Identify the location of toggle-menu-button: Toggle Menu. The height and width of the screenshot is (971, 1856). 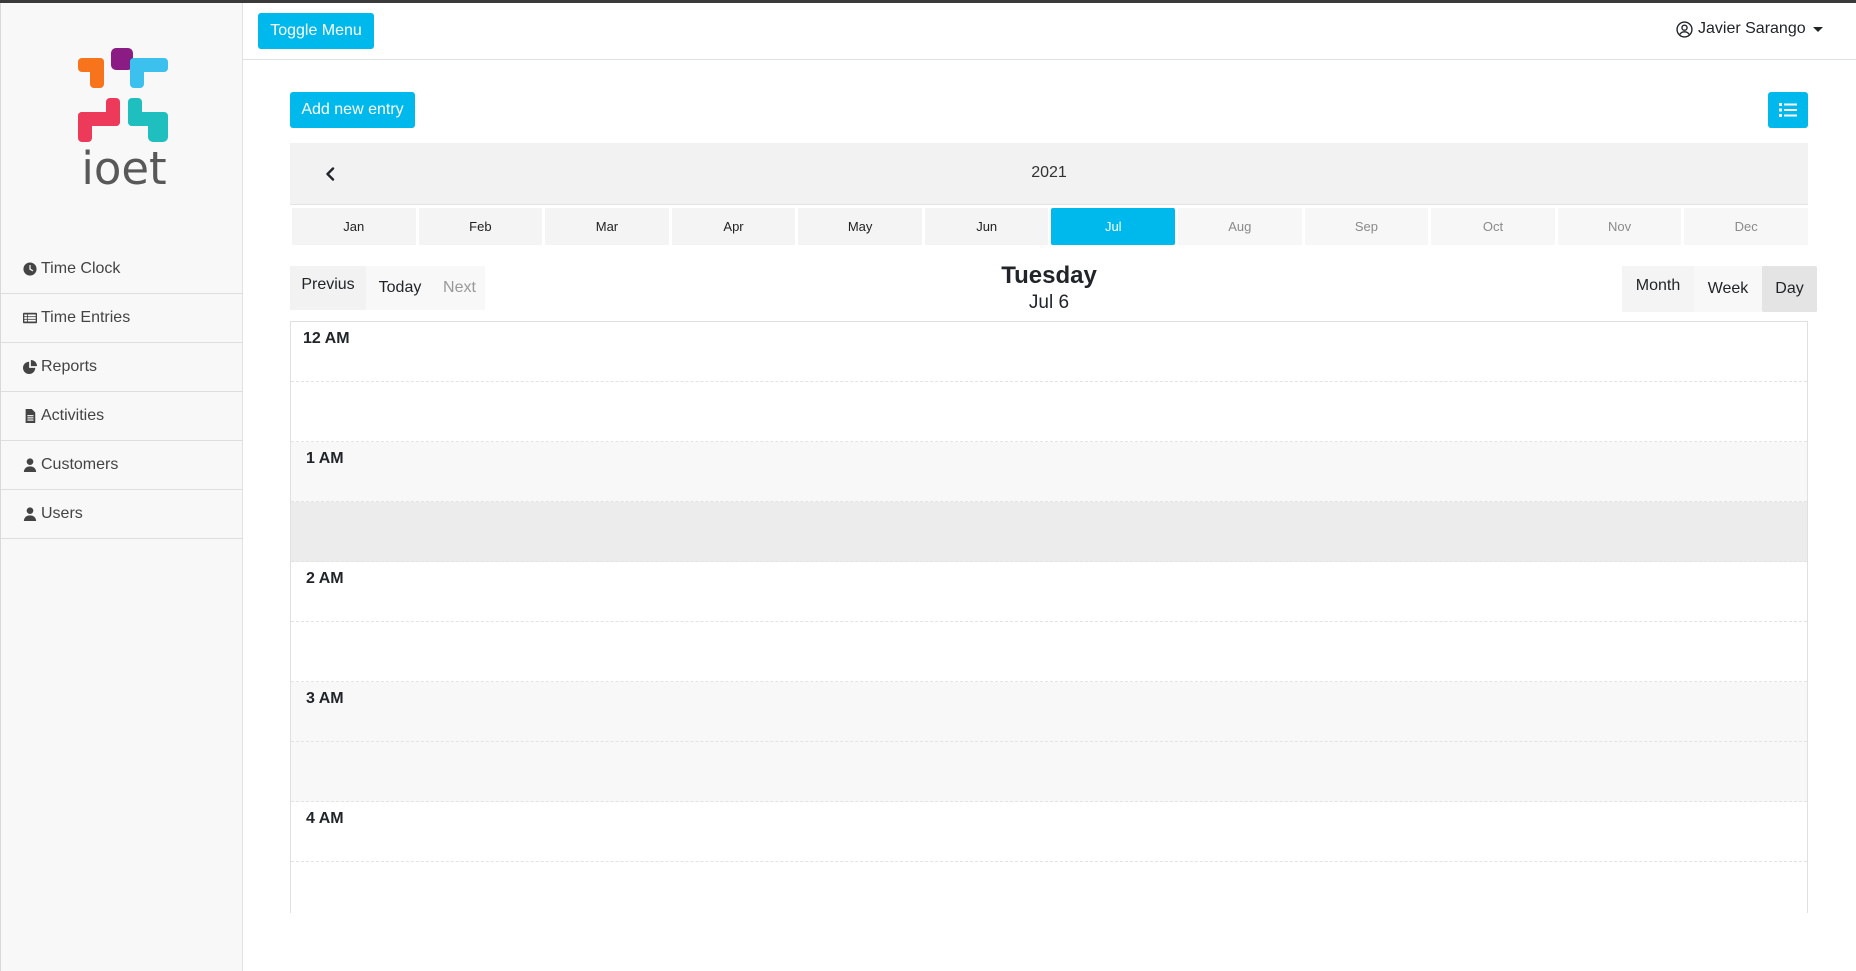
(316, 31).